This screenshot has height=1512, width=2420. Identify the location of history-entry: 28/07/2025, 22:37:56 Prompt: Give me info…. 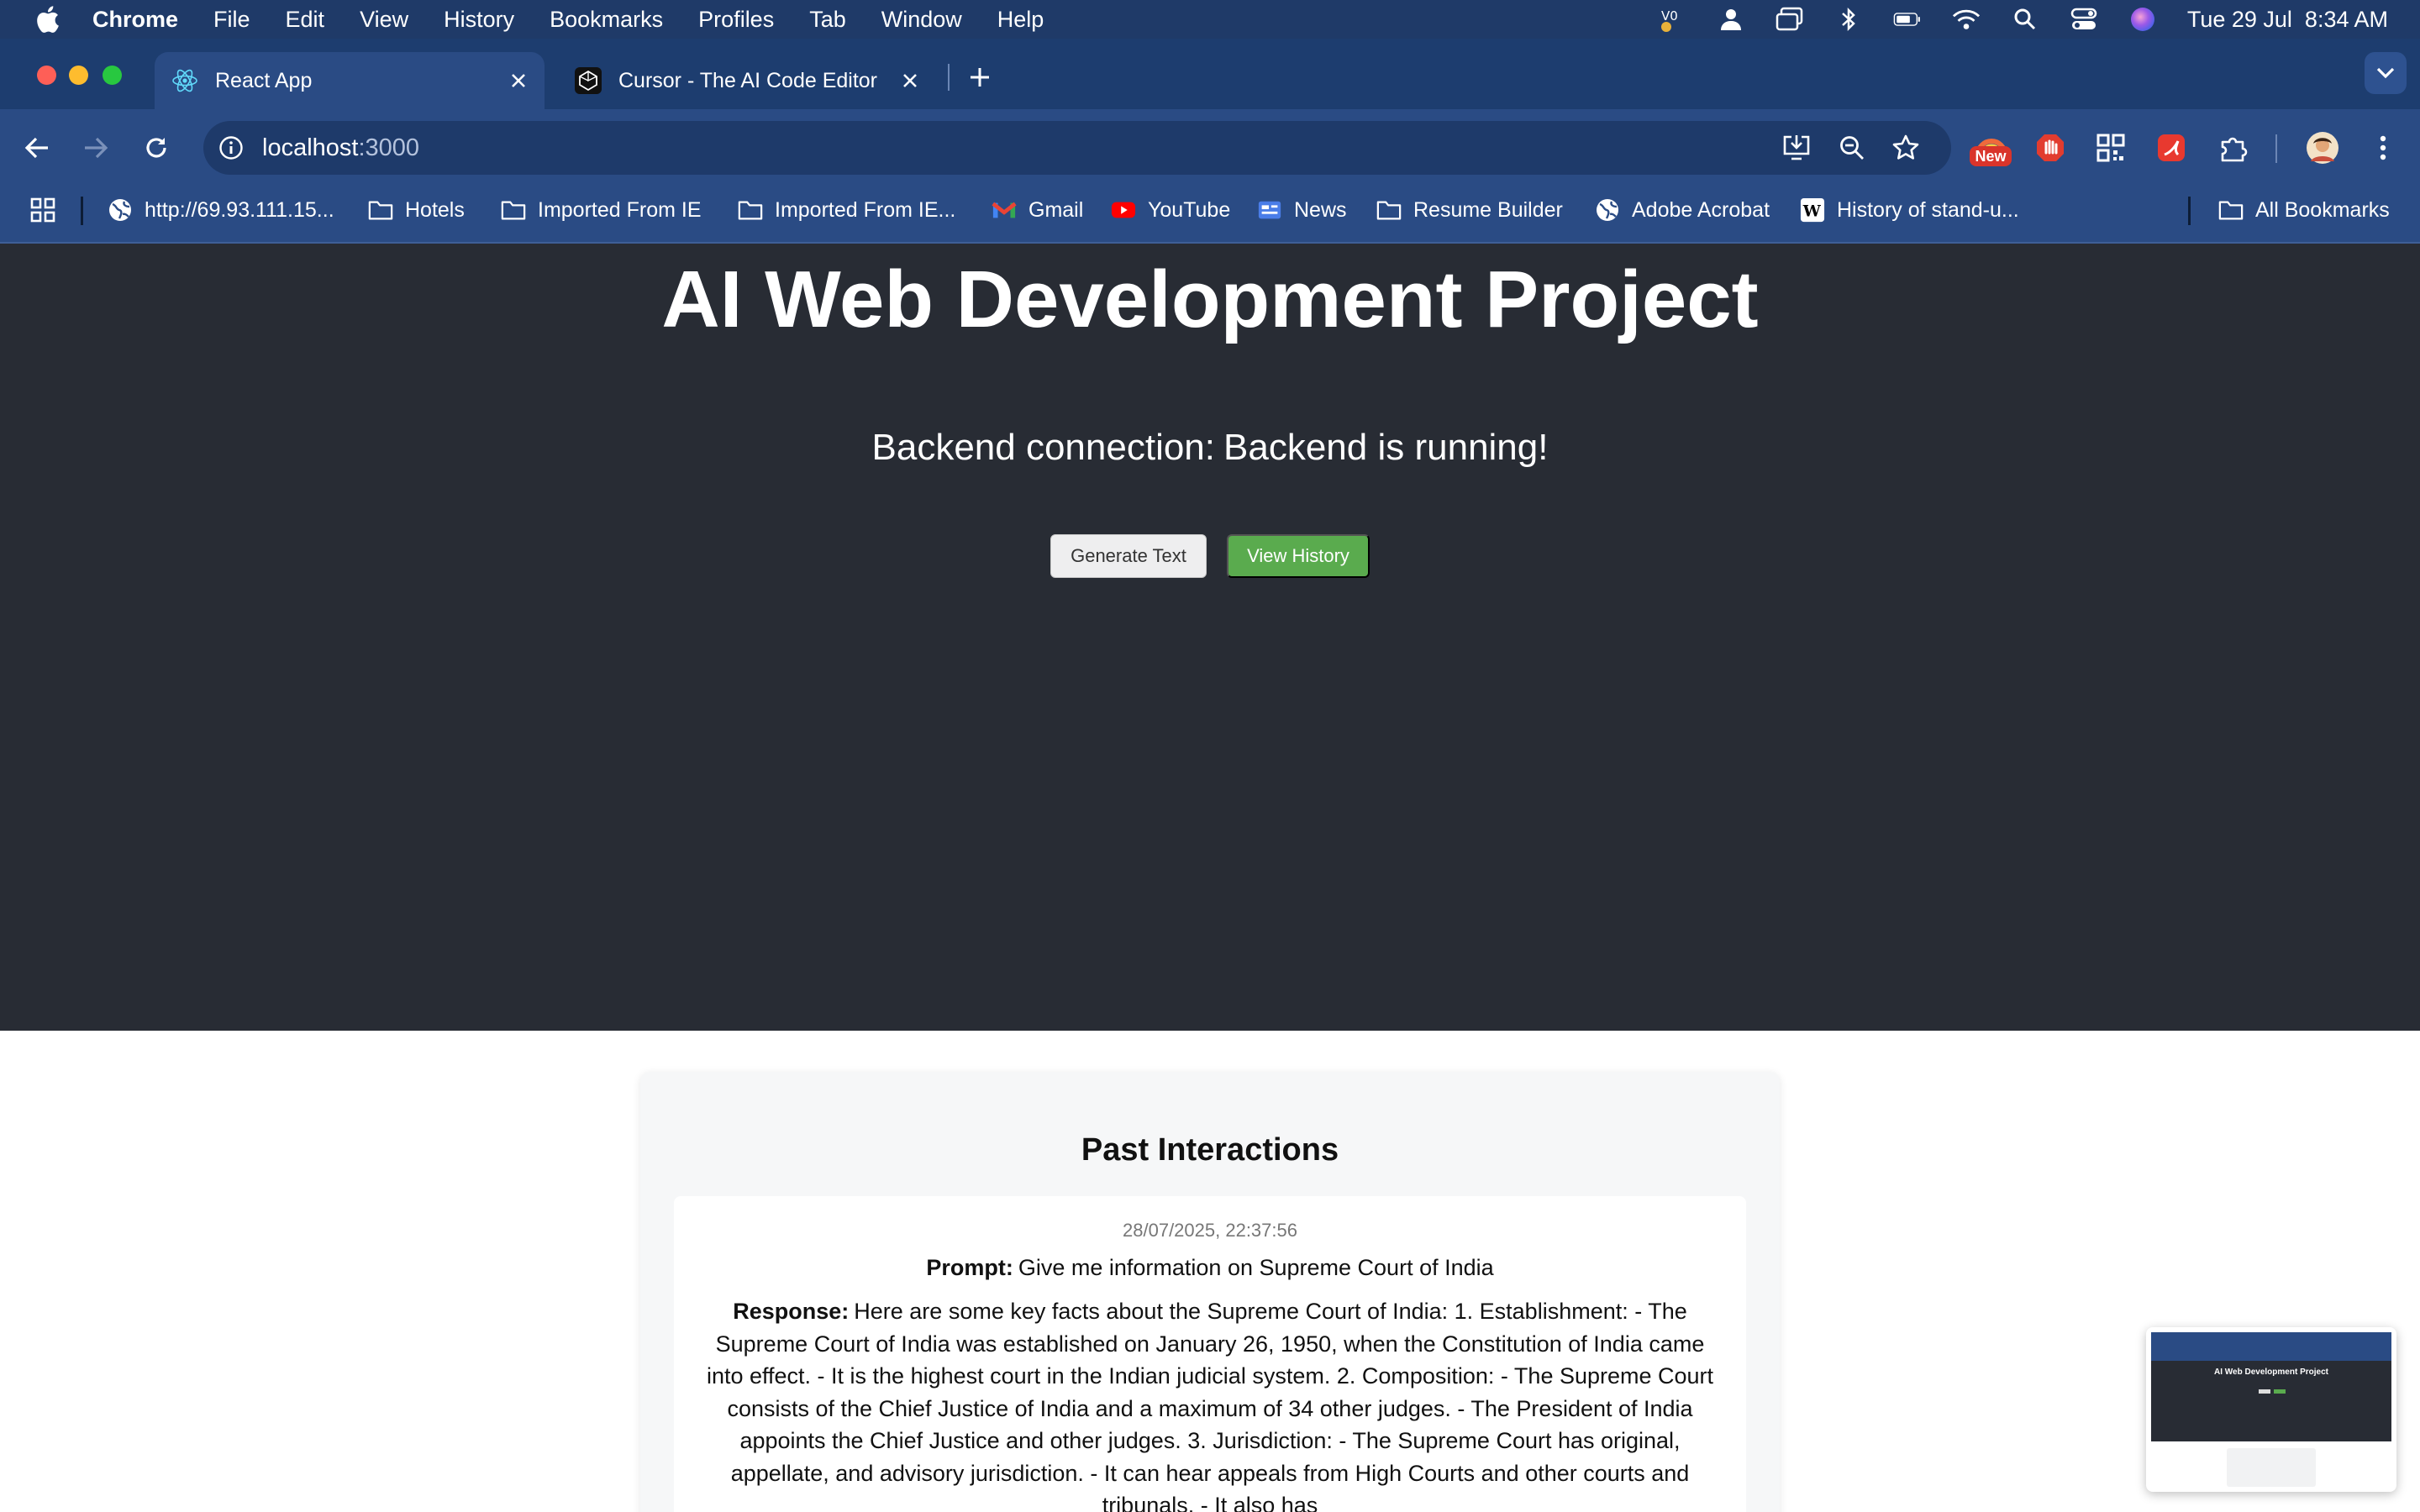
(1210, 1354).